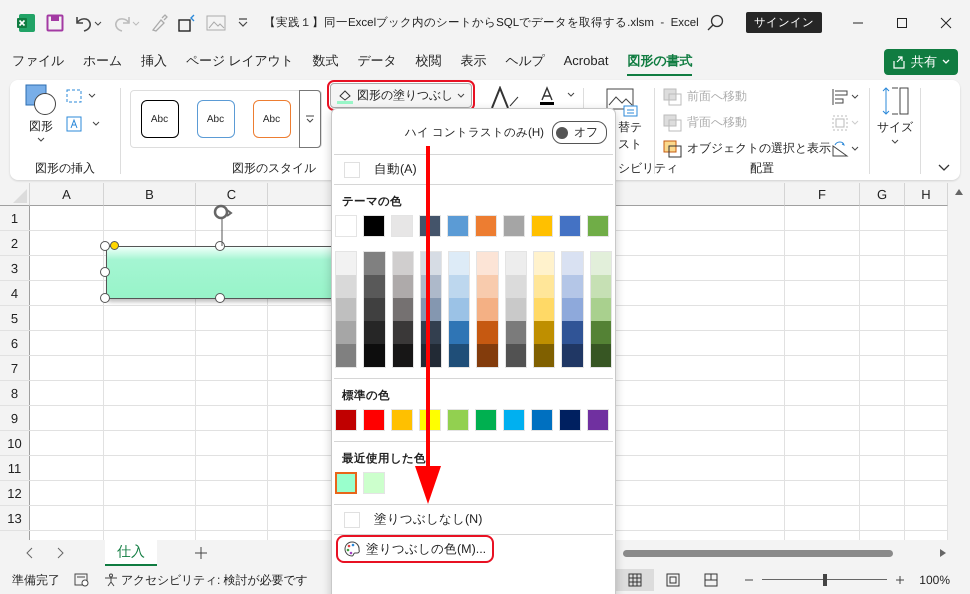  Describe the element at coordinates (366, 395) in the screenshot. I see `section-heading: 標準の色` at that location.